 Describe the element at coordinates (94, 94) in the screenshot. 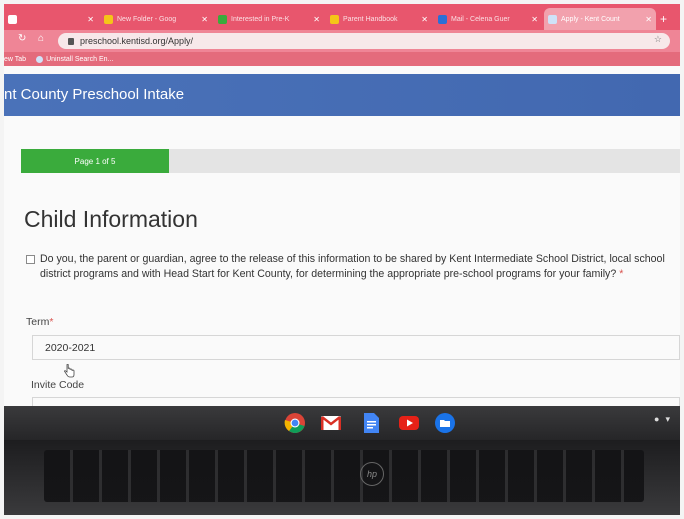

I see `site-title: nt County Preschool Intake` at that location.